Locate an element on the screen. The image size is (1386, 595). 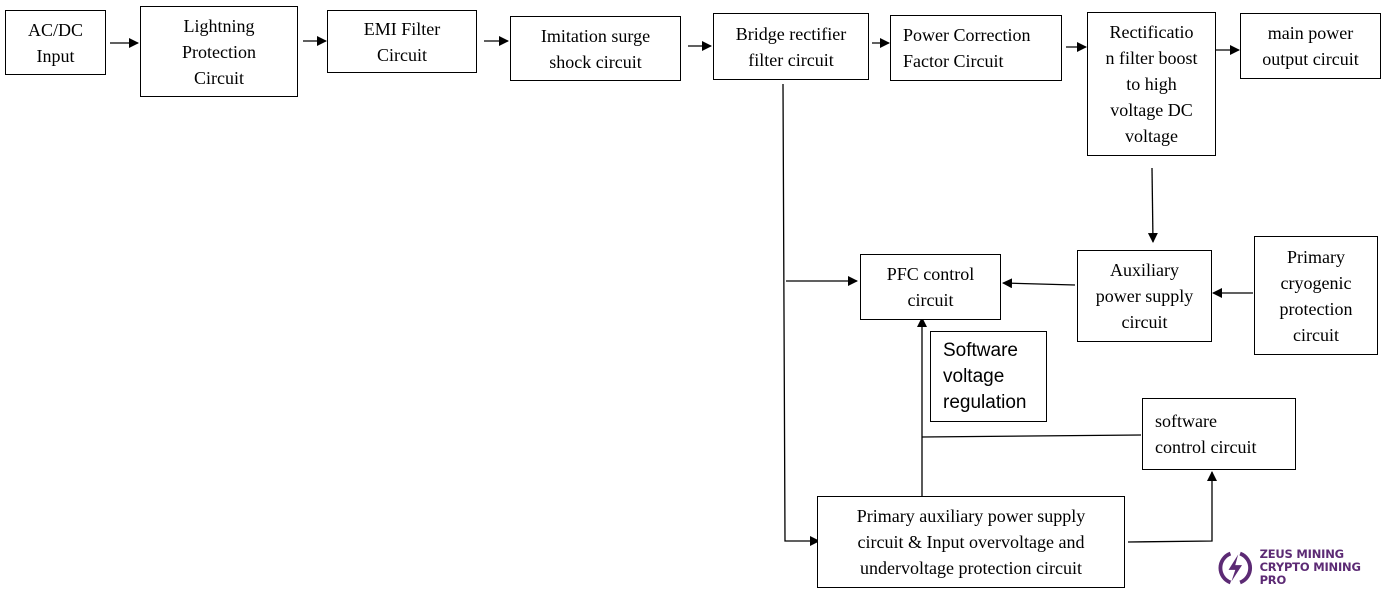
edge-swctl-to-trunk is located at coordinates (1031, 436).